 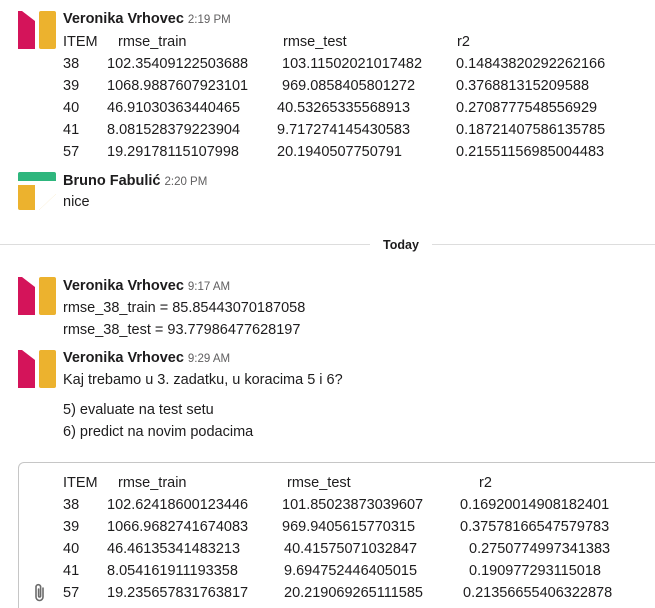 I want to click on table-cell: 9.694752446405015, so click(x=351, y=571).